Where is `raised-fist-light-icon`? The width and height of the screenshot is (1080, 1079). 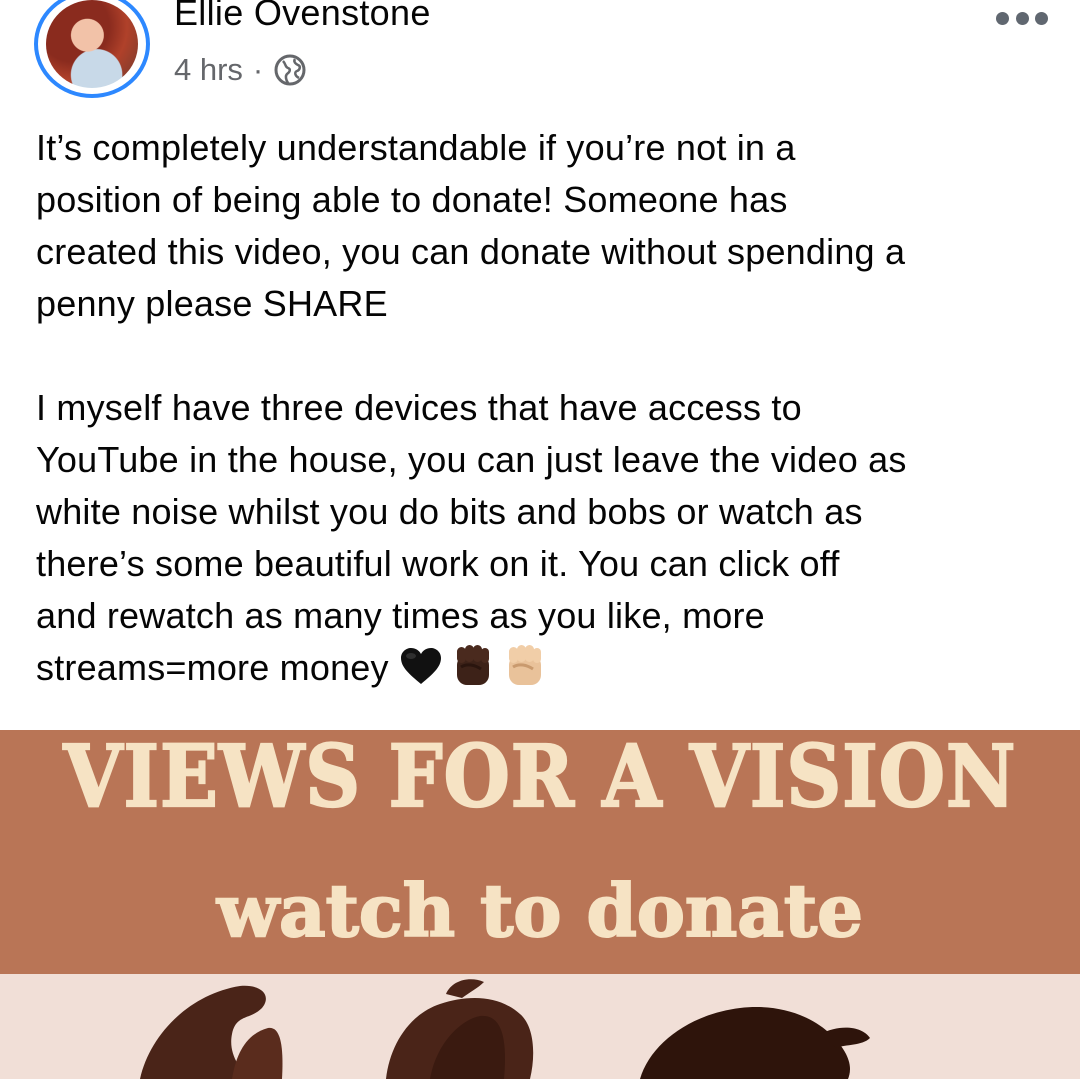
raised-fist-light-icon is located at coordinates (524, 665).